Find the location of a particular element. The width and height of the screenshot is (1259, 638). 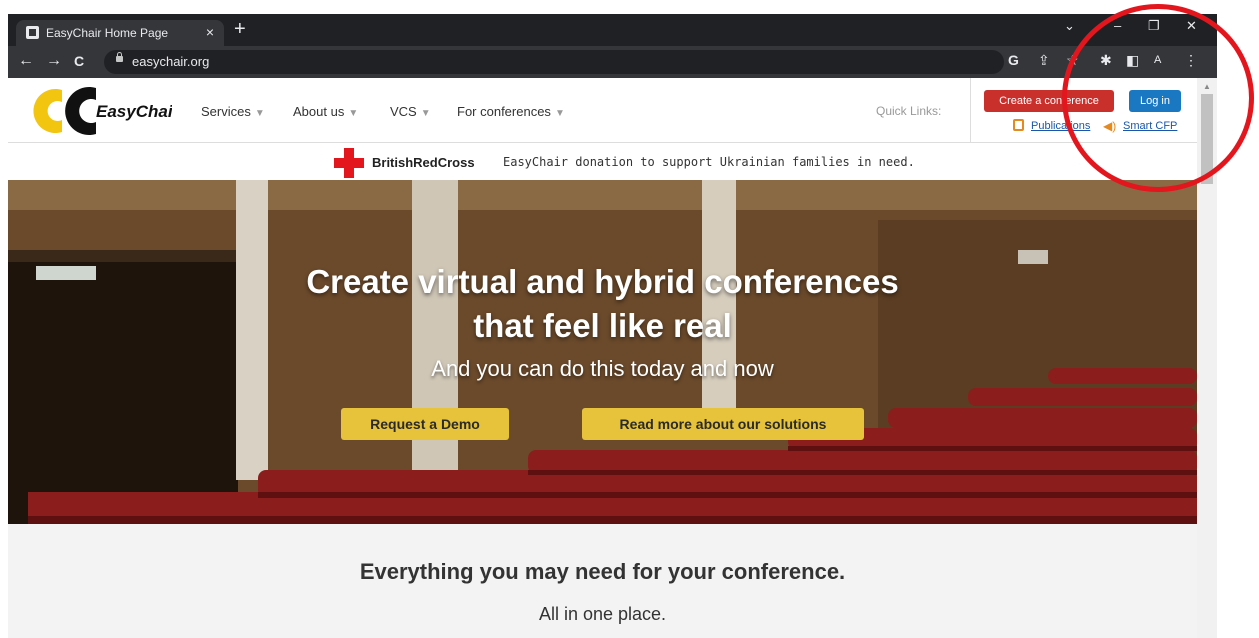

nav-about-us: About us ▼ is located at coordinates (325, 111).